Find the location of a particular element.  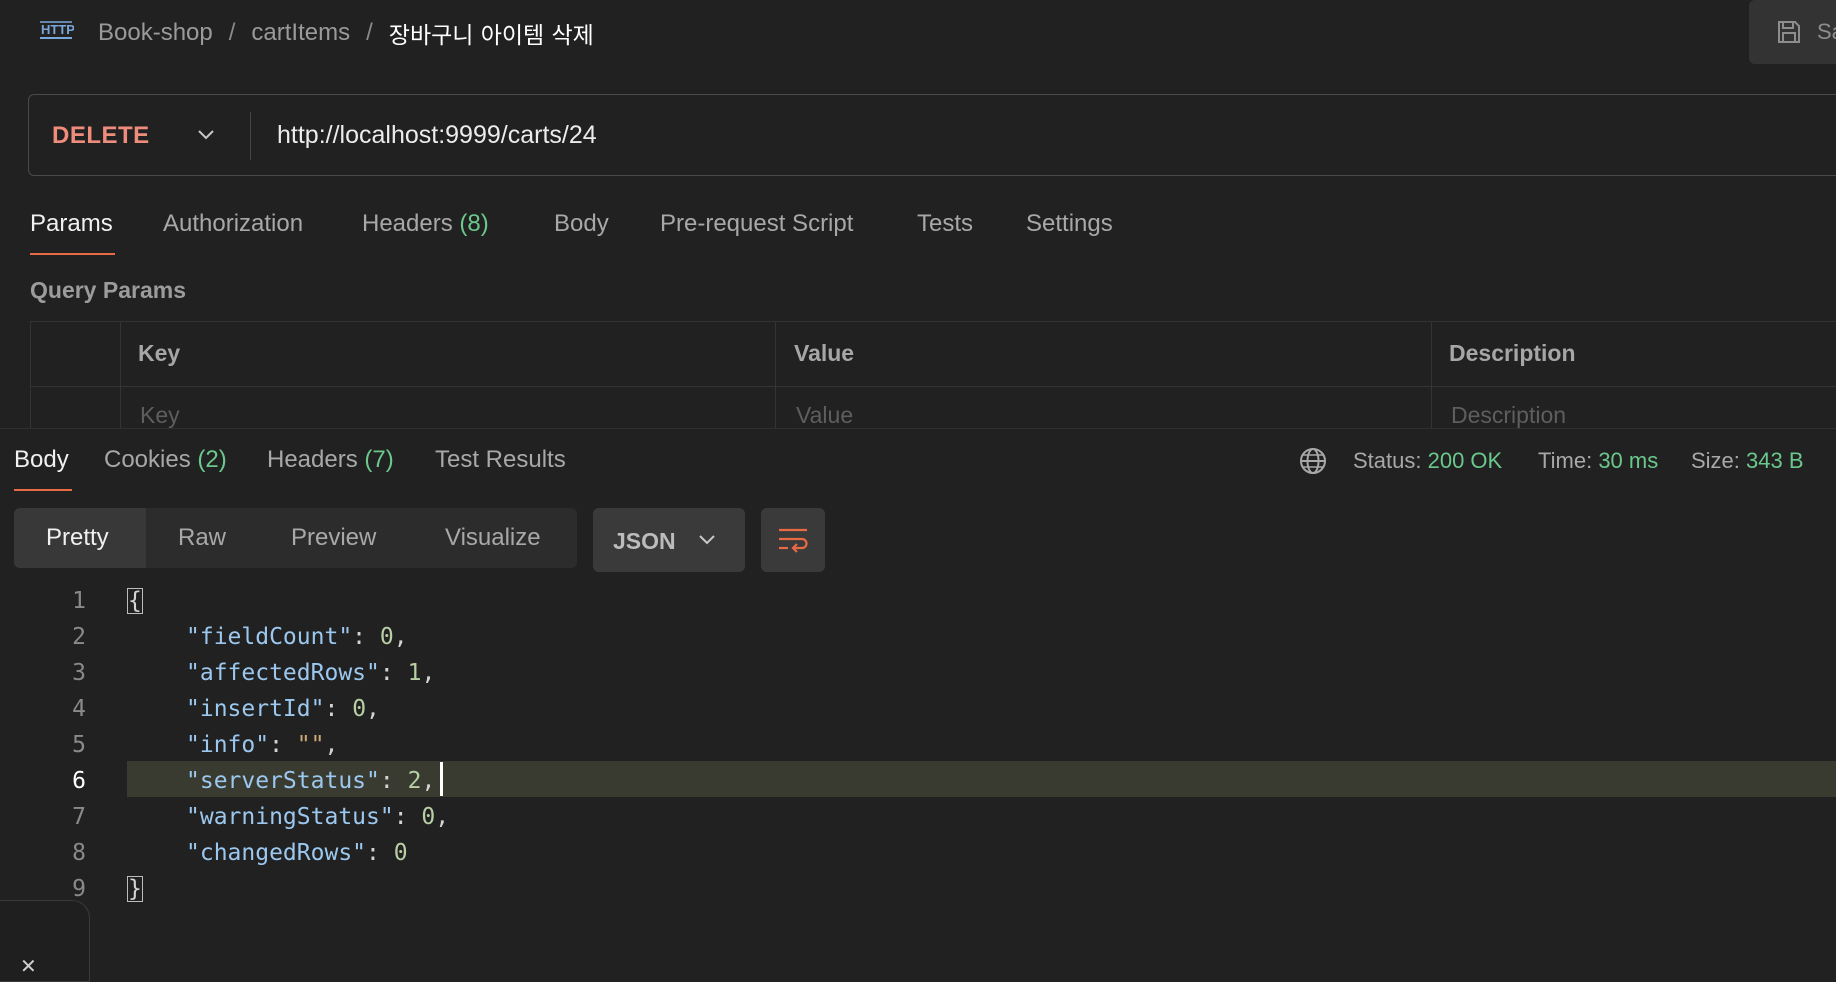

time-readout: Time: 30 ms is located at coordinates (1598, 461).